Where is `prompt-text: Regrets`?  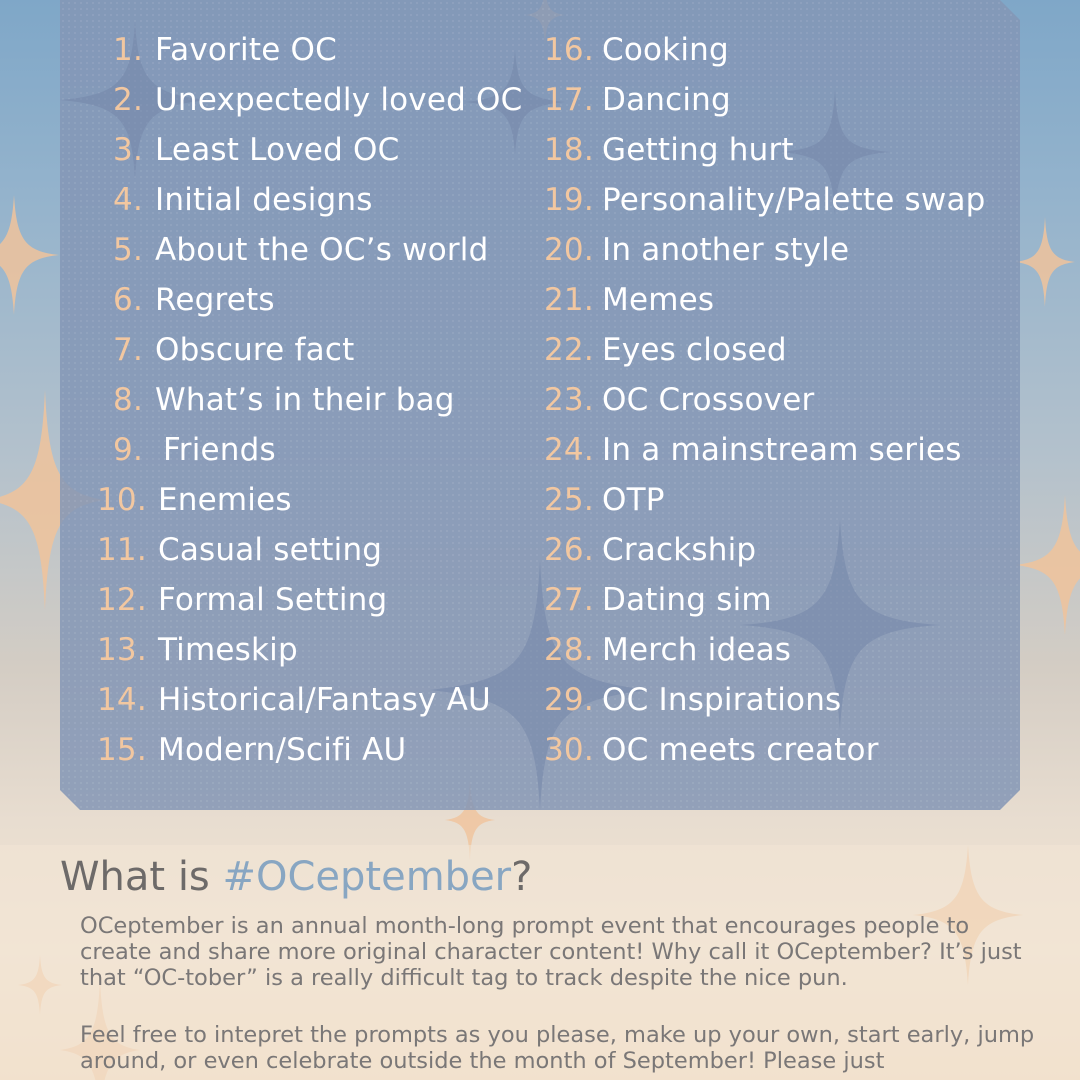
prompt-text: Regrets is located at coordinates (215, 300).